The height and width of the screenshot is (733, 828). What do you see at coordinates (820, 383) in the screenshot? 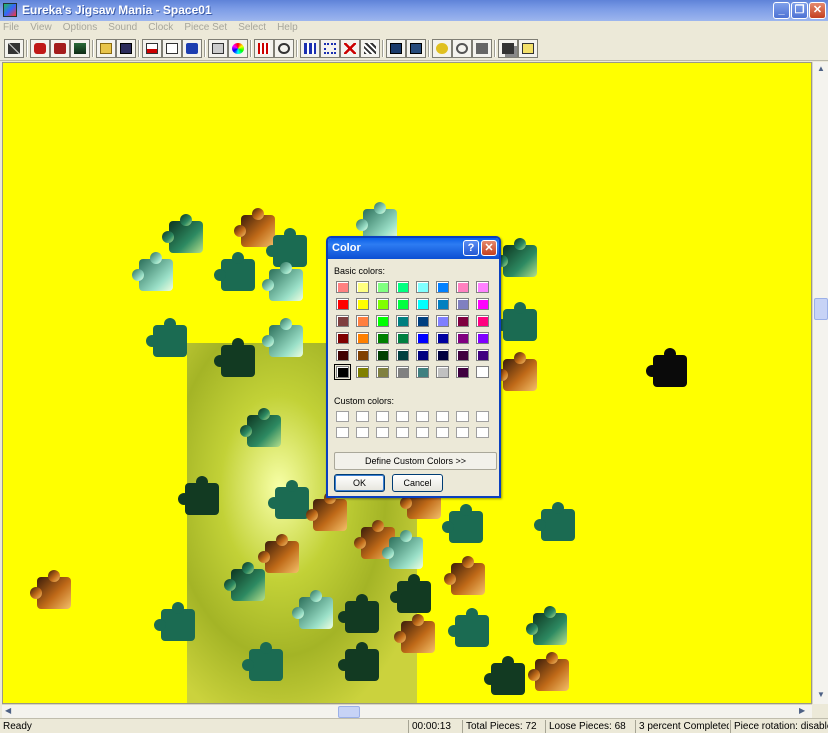
I see `vertical-scrollbar: ▲ ▼` at bounding box center [820, 383].